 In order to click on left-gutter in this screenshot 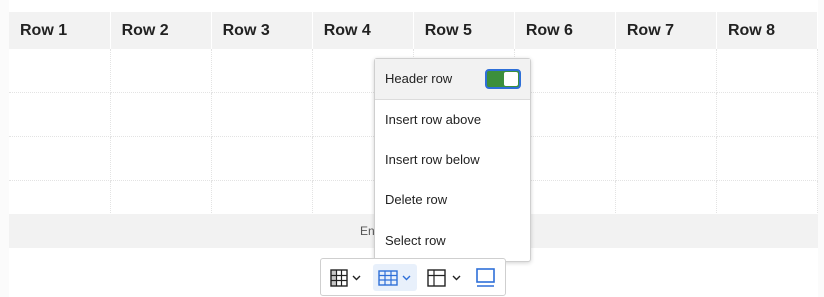, I will do `click(4, 148)`.